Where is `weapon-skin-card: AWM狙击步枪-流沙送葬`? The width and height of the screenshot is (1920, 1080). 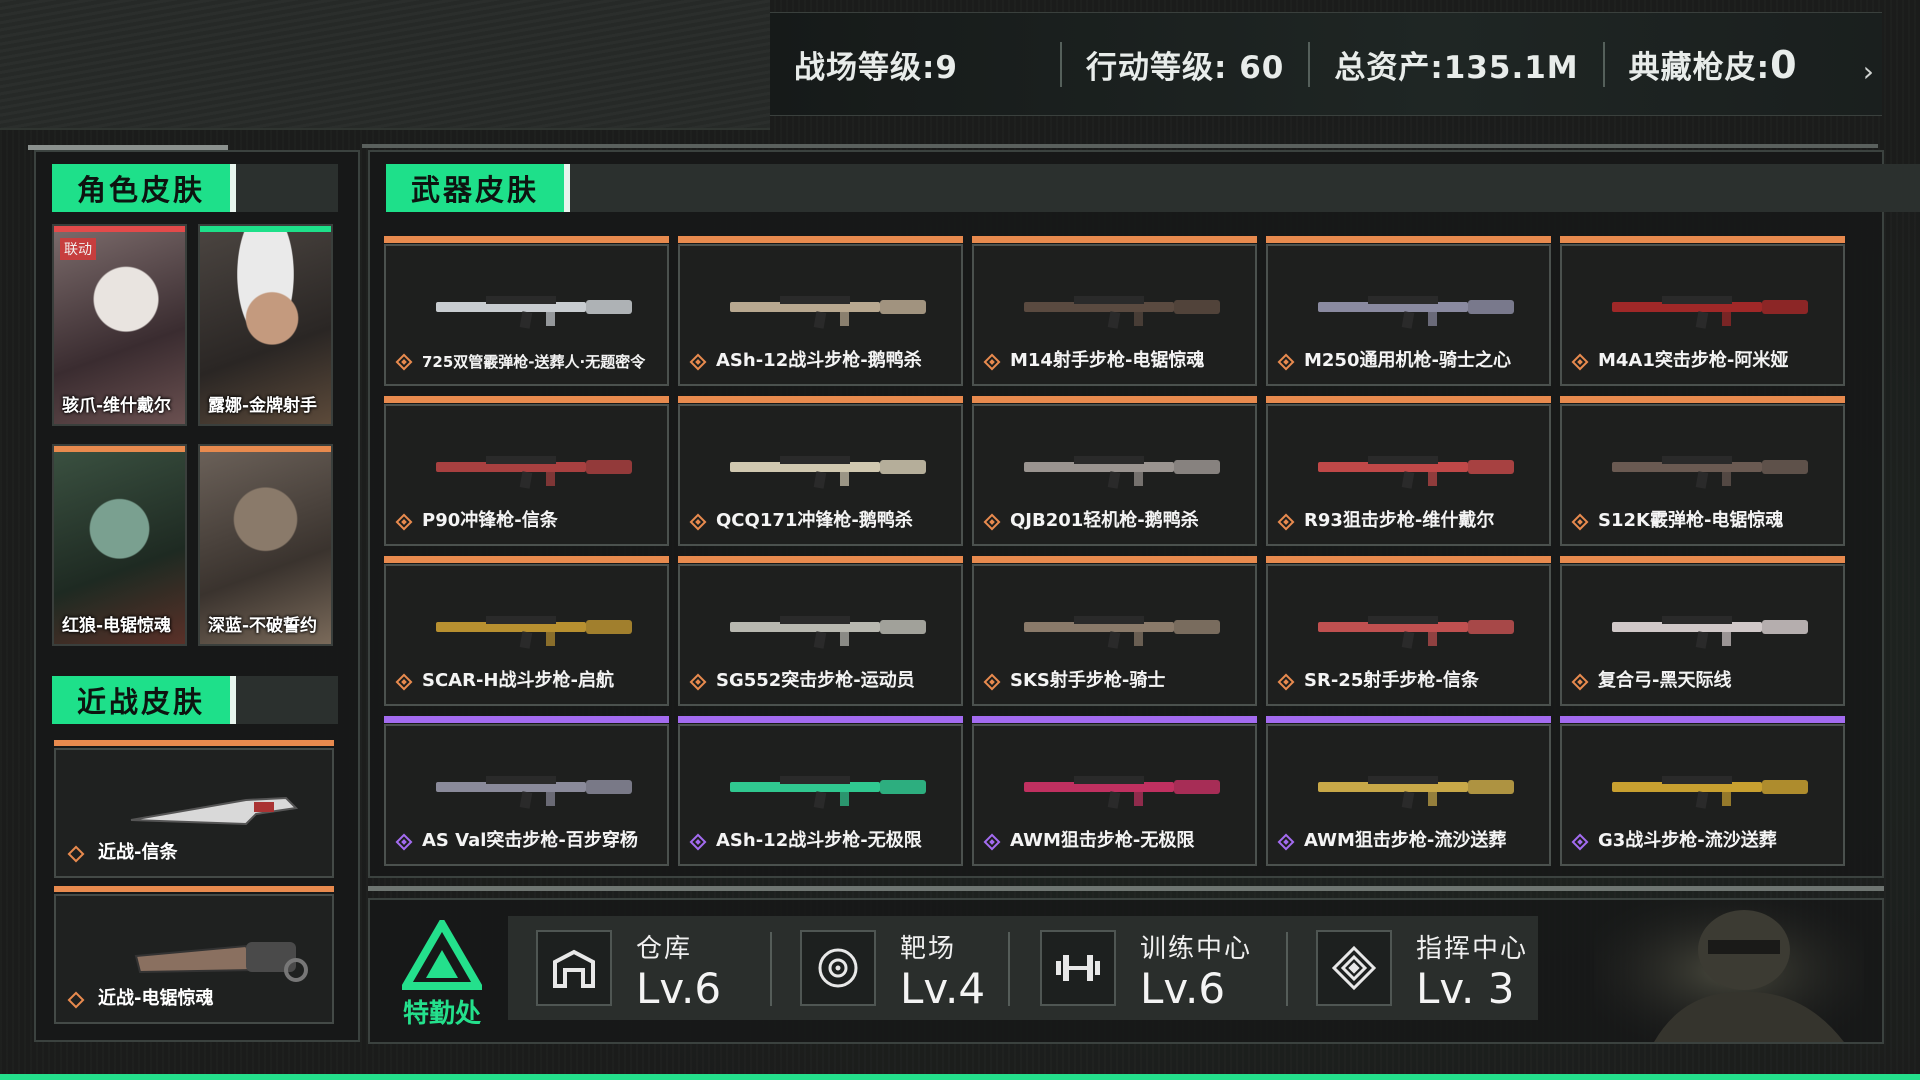
weapon-skin-card: AWM狙击步枪-流沙送葬 is located at coordinates (1408, 791).